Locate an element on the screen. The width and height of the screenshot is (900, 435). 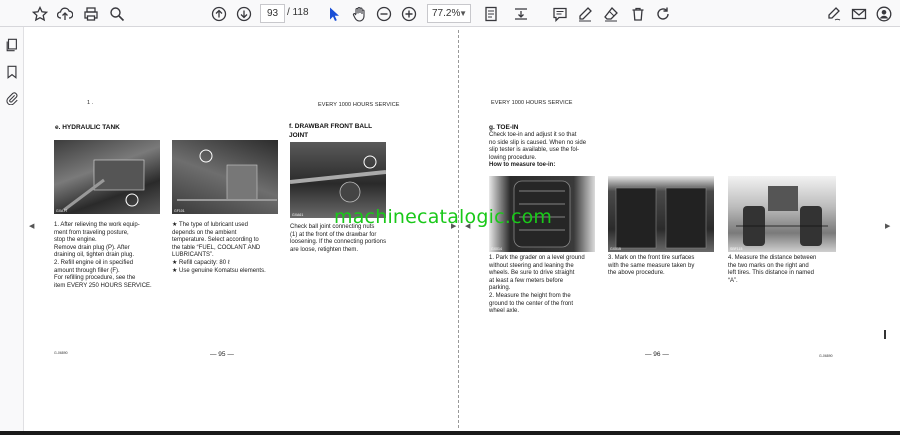
text-line: “A”. is located at coordinates (733, 280).